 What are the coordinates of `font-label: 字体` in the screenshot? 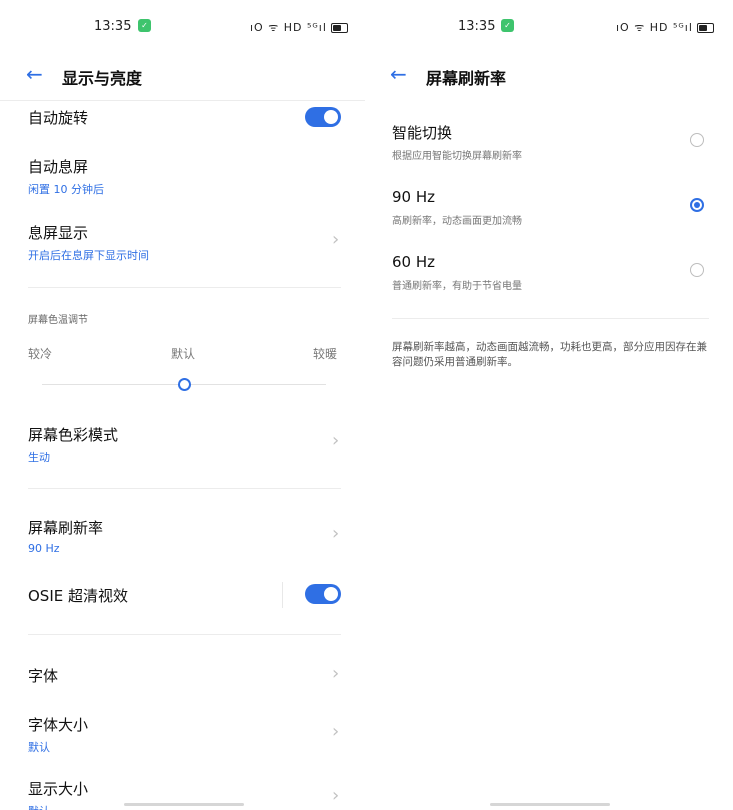 It's located at (43, 676).